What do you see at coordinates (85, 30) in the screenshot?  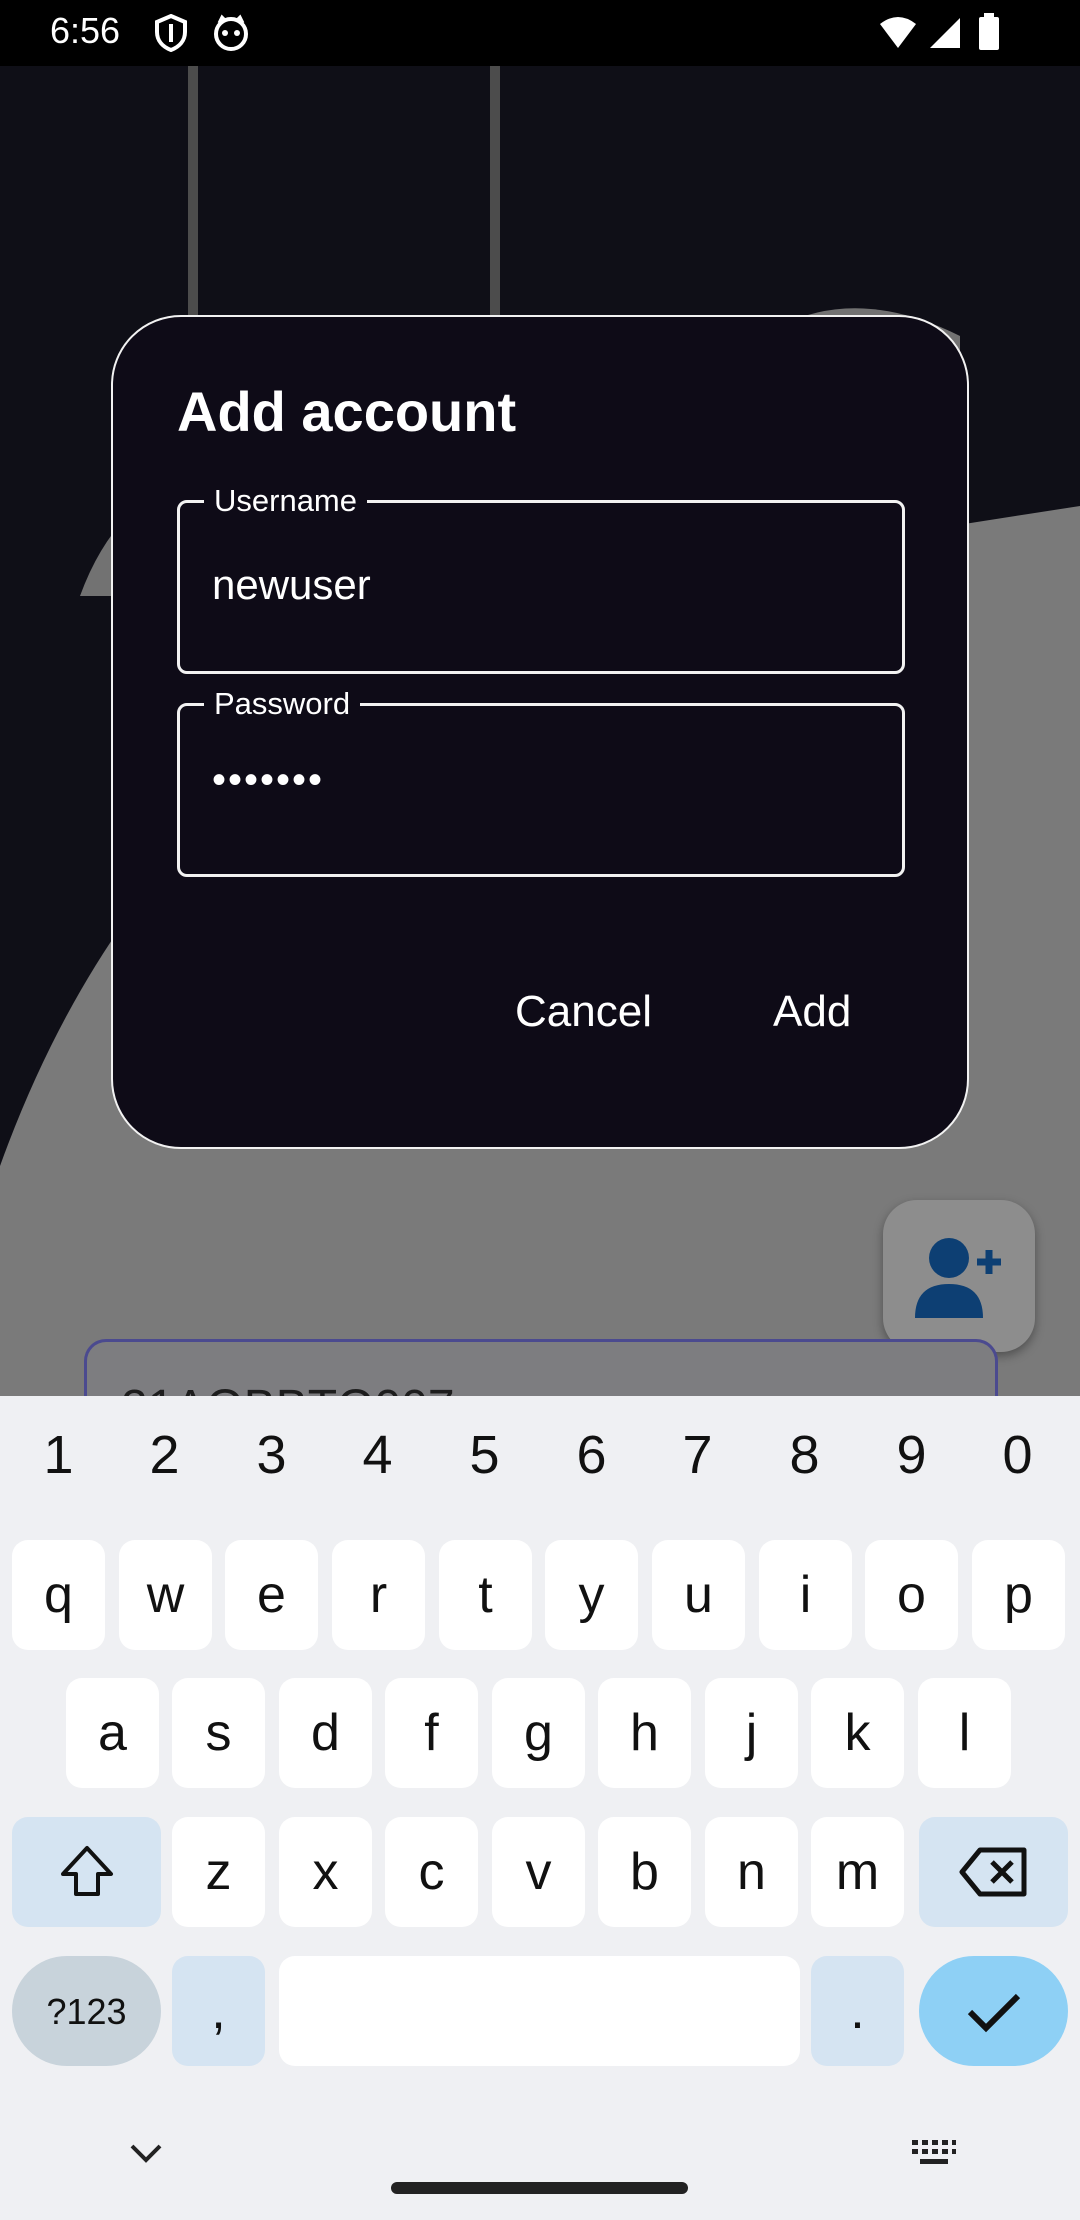 I see `status-time: 6:56` at bounding box center [85, 30].